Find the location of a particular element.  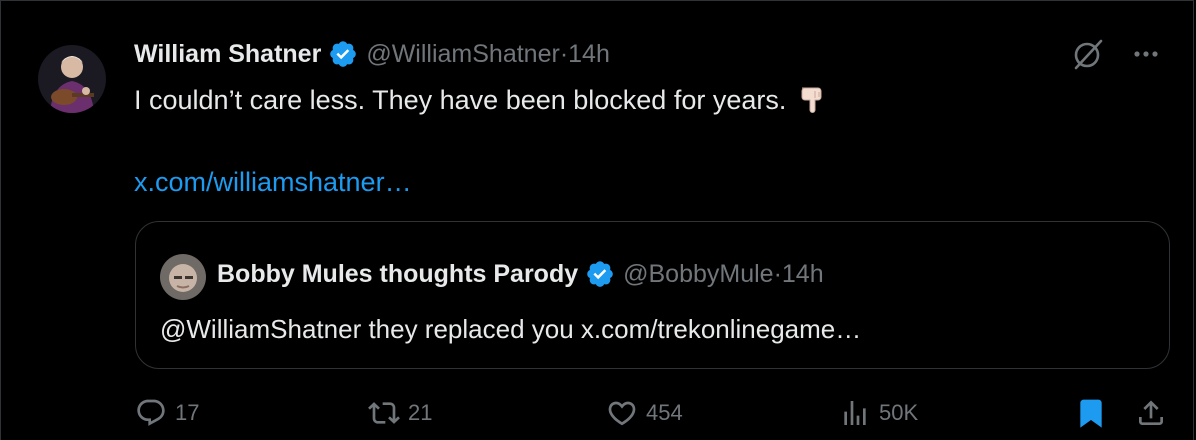

author-handle: @WilliamShatner is located at coordinates (462, 54).